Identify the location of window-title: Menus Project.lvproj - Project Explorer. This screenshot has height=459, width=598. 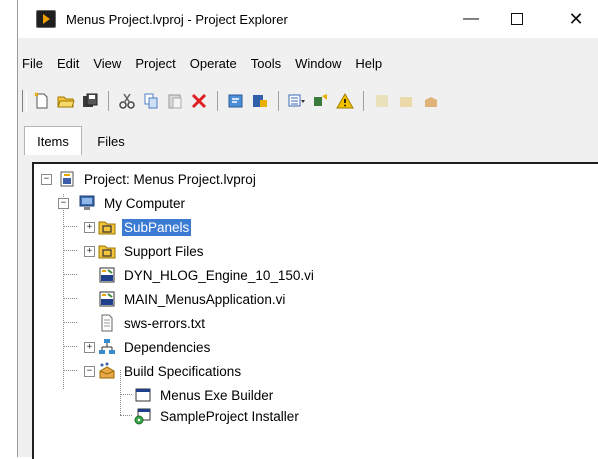
(177, 19).